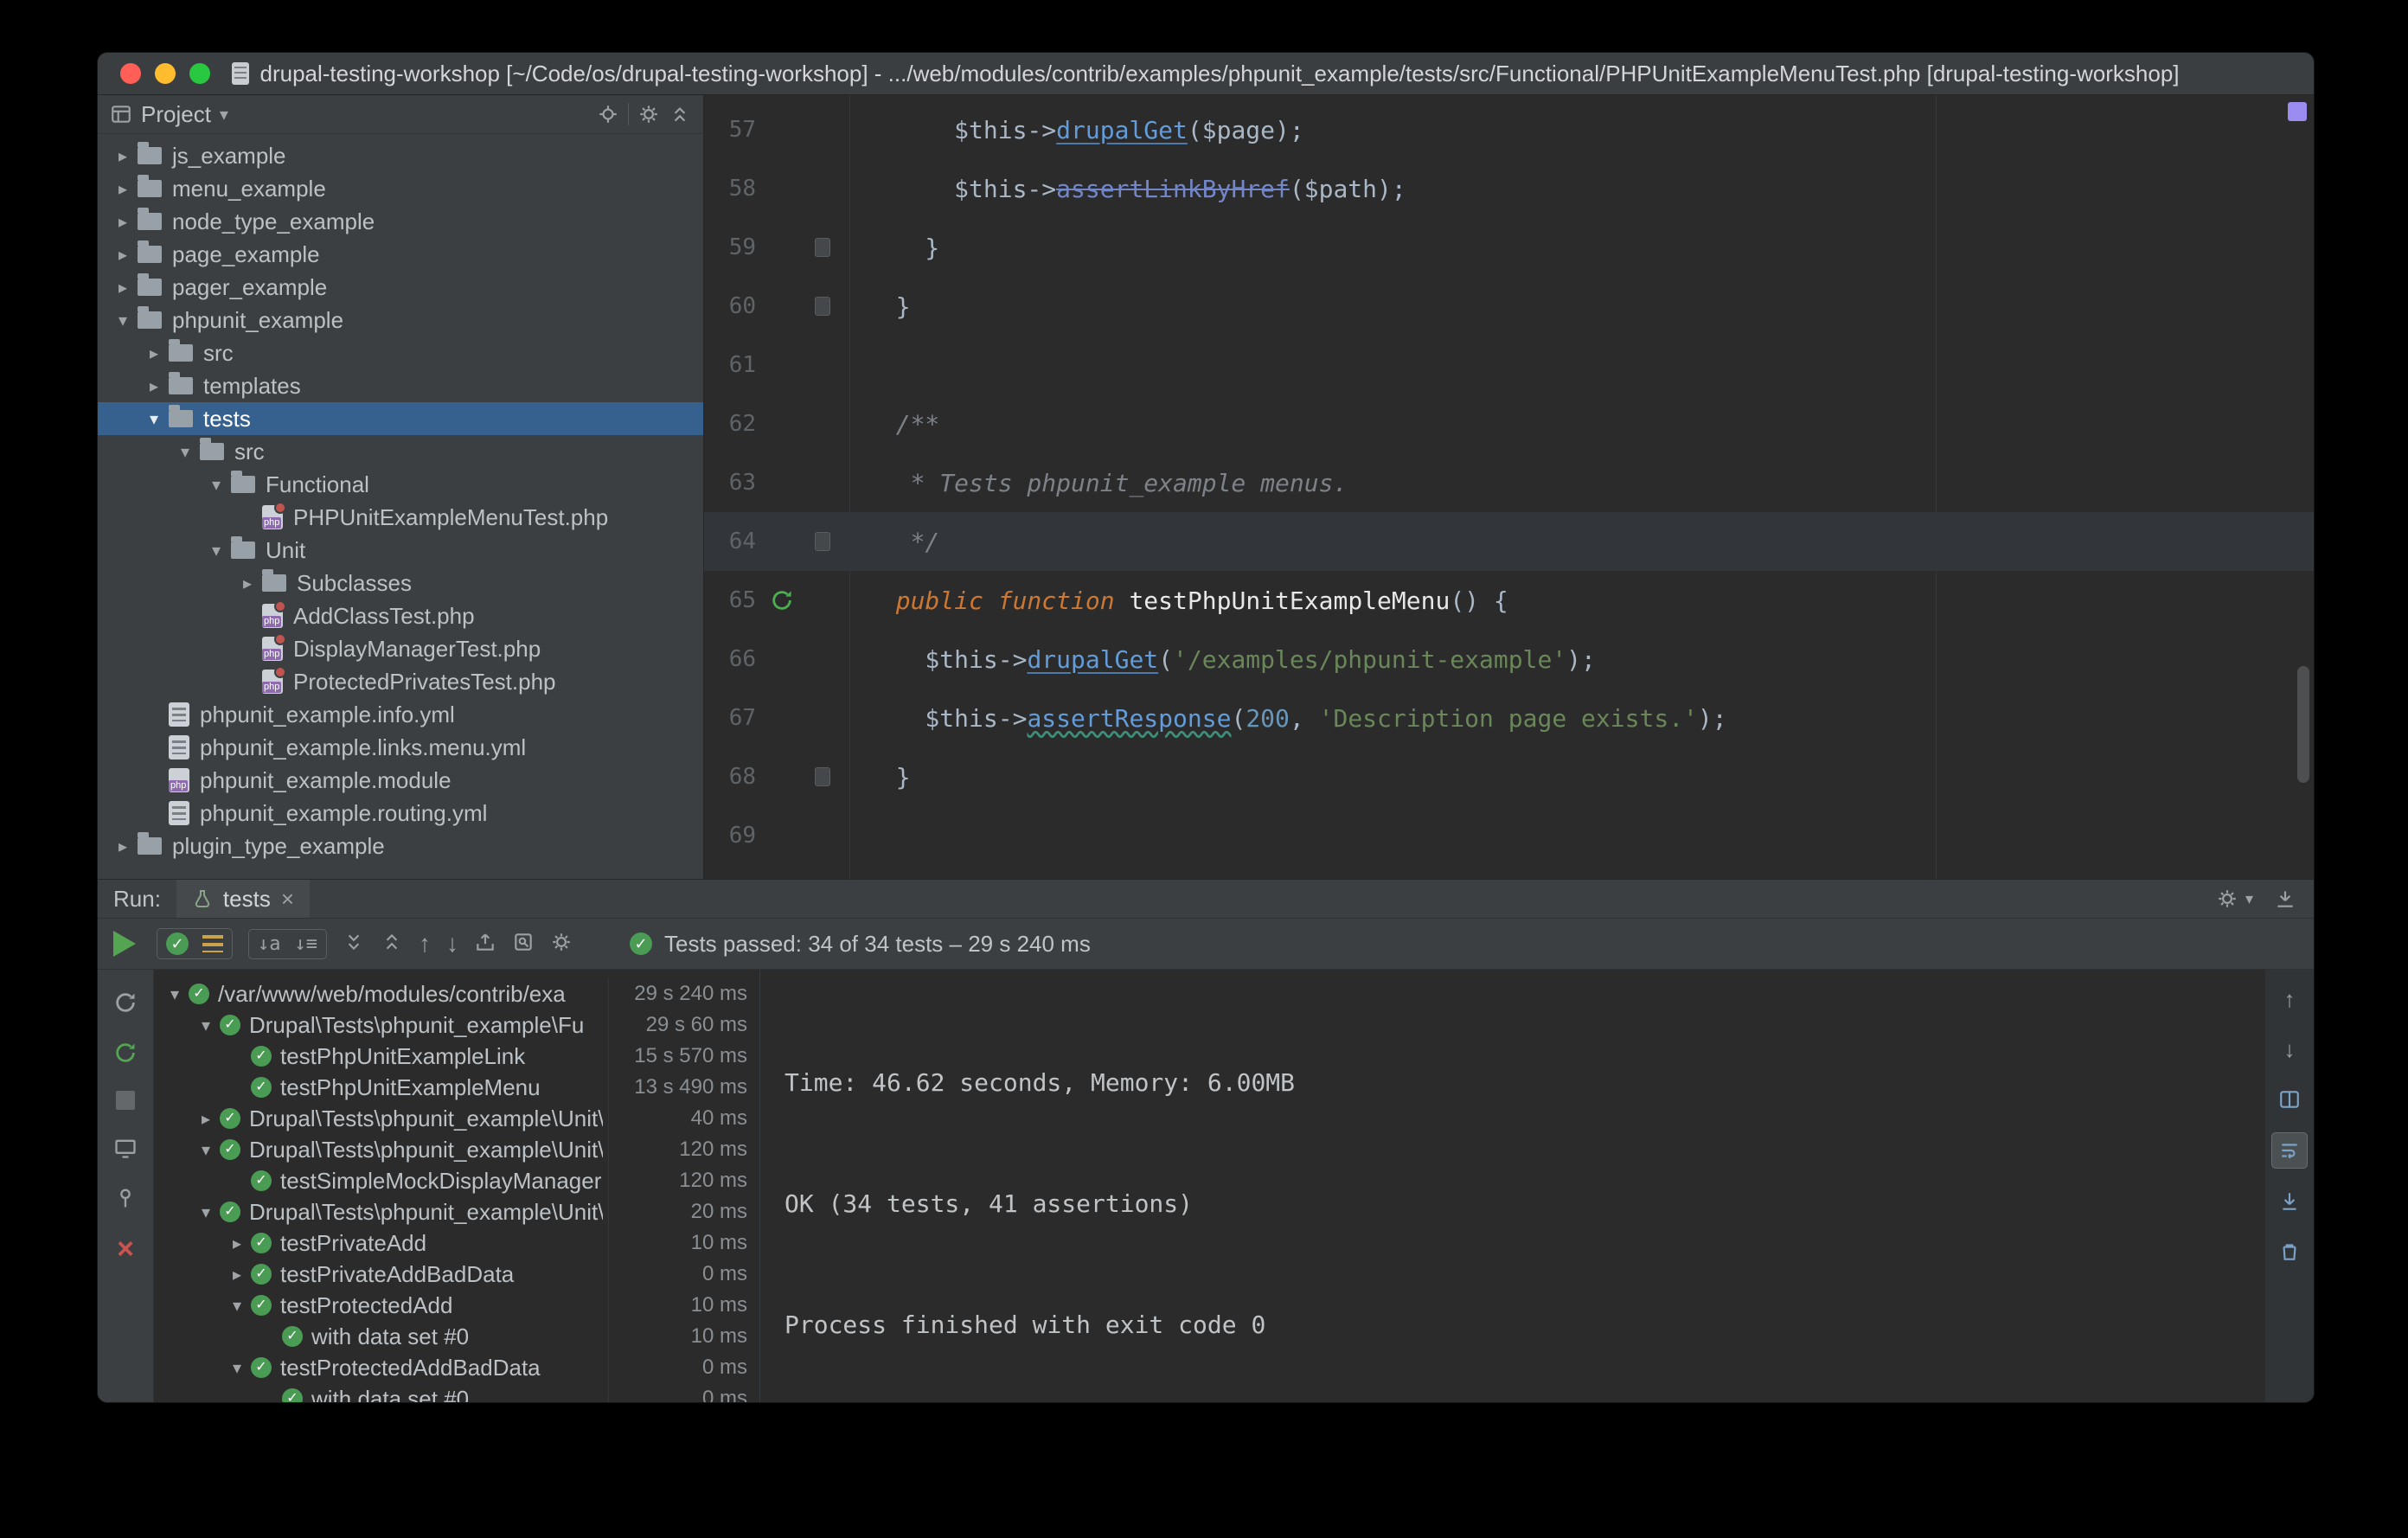 This screenshot has height=1538, width=2408. What do you see at coordinates (400, 551) in the screenshot?
I see `project-tree-item: ▾ Unit` at bounding box center [400, 551].